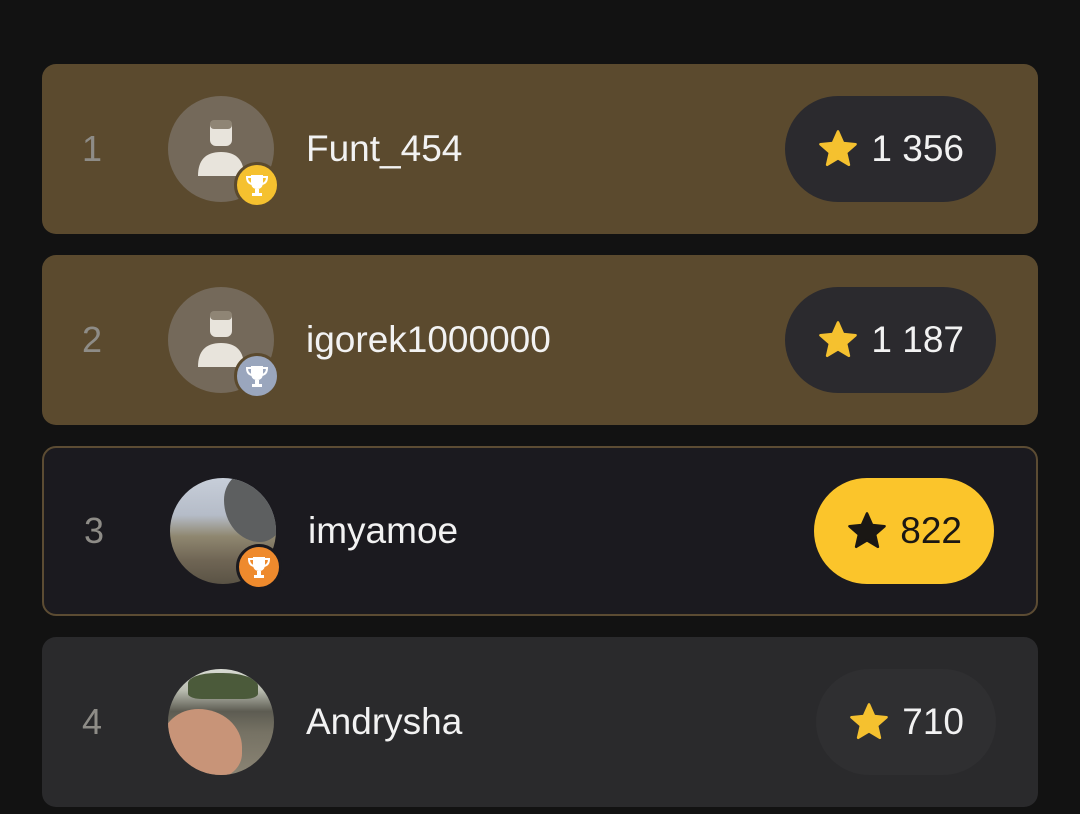 The width and height of the screenshot is (1080, 814). I want to click on rank-number: 4, so click(92, 721).